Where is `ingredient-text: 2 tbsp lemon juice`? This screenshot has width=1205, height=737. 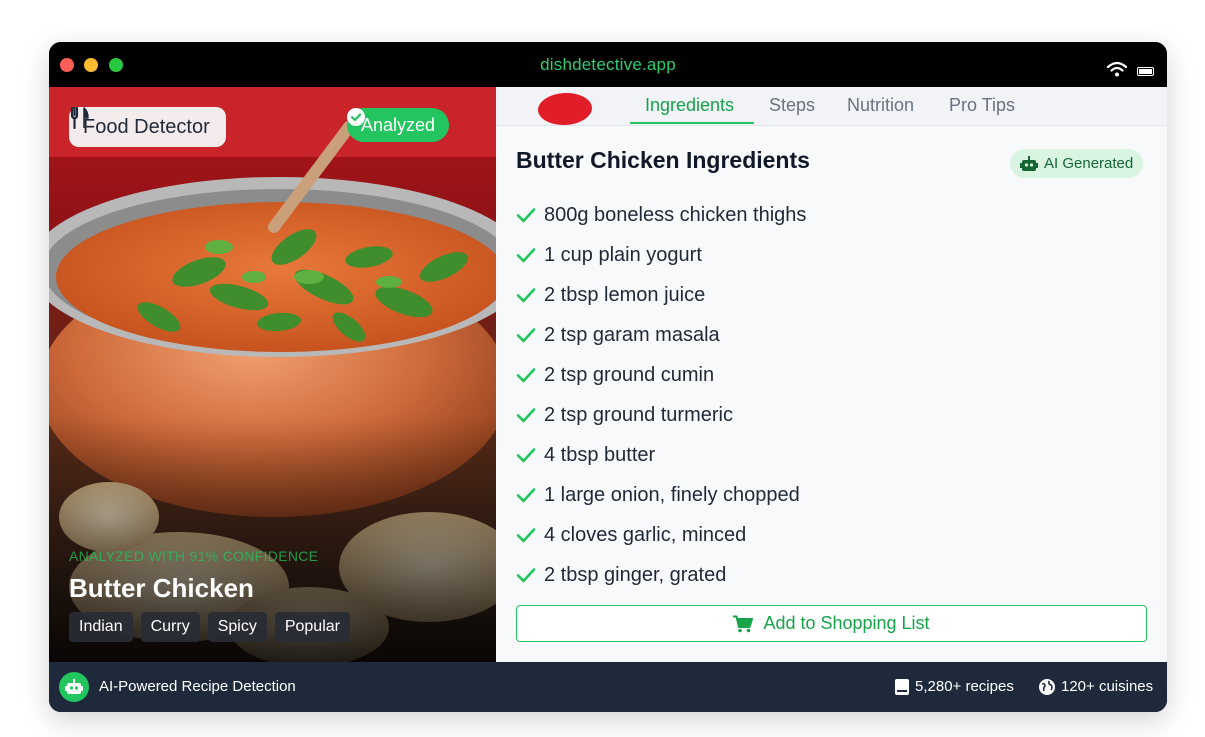 ingredient-text: 2 tbsp lemon juice is located at coordinates (625, 294).